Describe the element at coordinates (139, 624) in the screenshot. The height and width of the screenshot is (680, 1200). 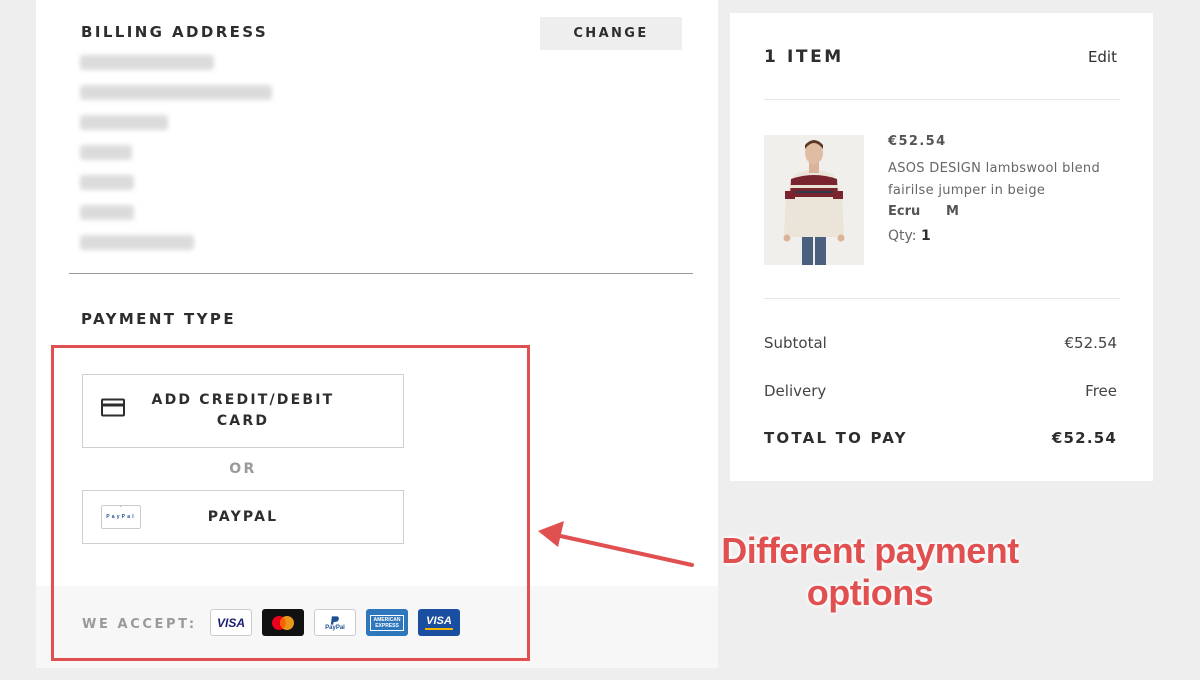
I see `we-accept-label: WE ACCEPT:` at that location.